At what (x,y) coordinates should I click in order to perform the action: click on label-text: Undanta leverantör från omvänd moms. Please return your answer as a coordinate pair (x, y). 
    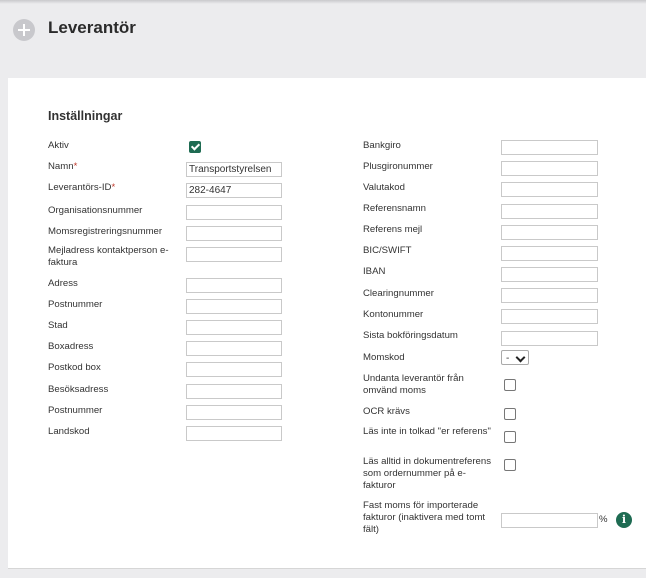
    Looking at the image, I should click on (413, 384).